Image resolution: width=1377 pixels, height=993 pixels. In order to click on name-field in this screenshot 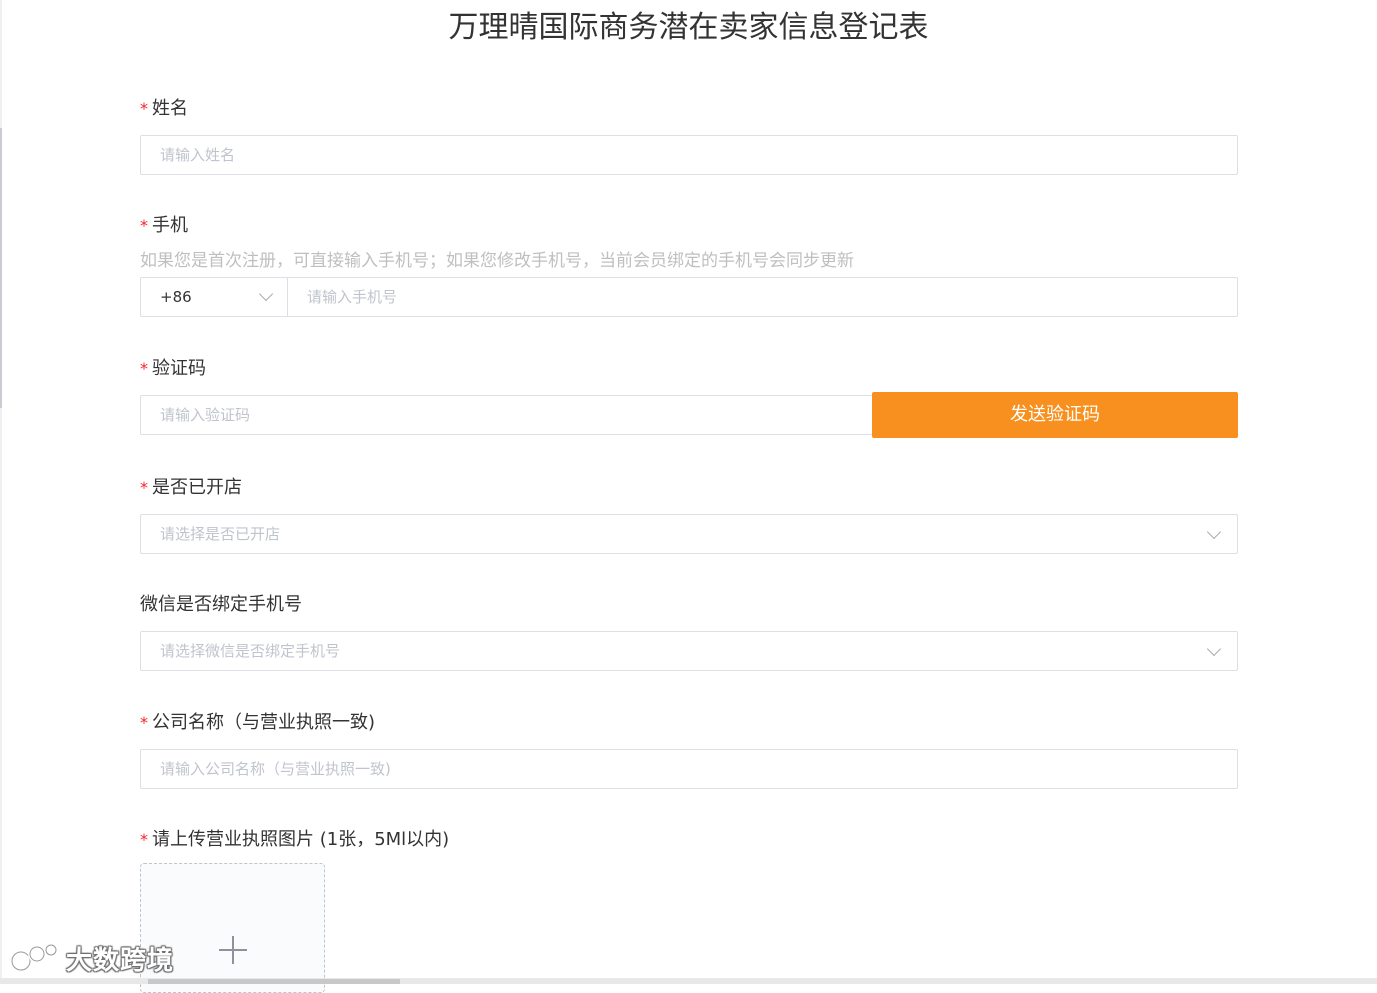, I will do `click(689, 155)`.